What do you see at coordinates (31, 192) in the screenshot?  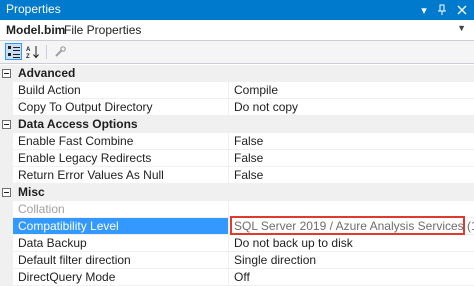 I see `category-label: Misc` at bounding box center [31, 192].